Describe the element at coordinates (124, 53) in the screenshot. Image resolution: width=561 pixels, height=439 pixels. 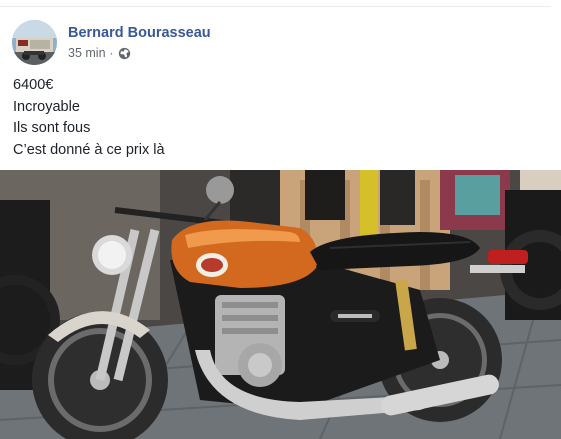
I see `globe-icon` at that location.